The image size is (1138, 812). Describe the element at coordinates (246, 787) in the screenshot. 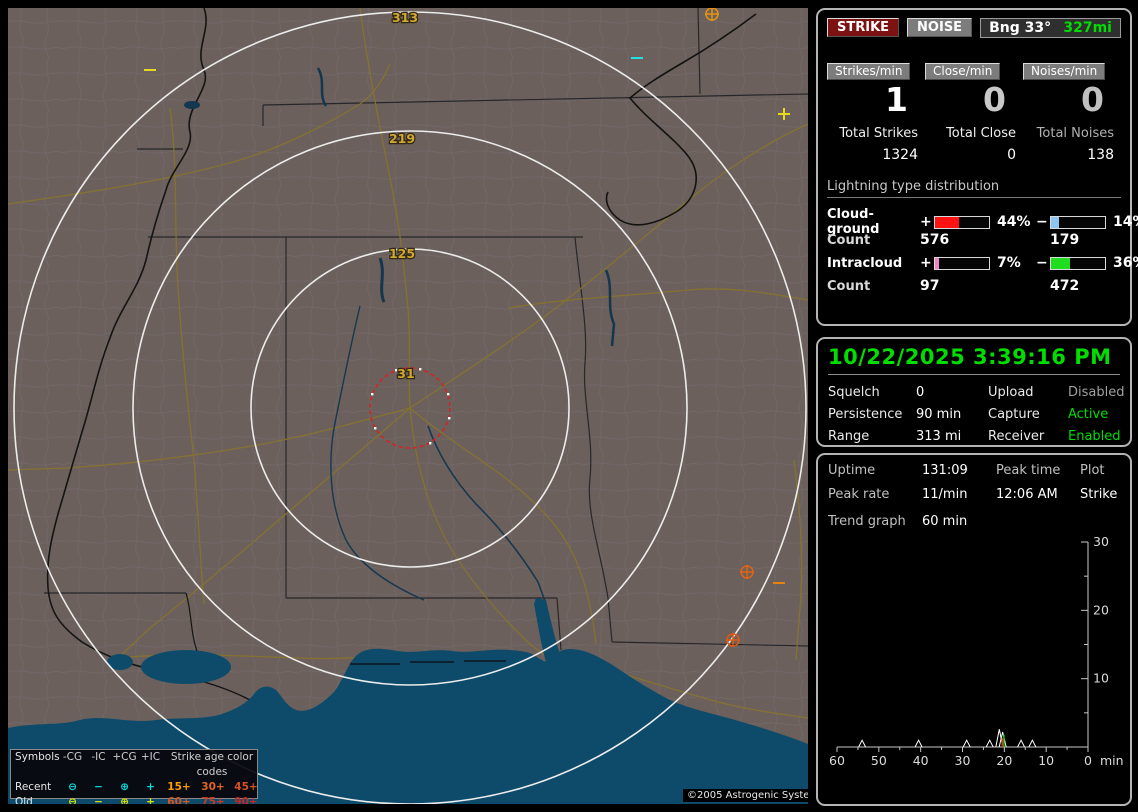

I see `age-code-45+: 45+` at that location.